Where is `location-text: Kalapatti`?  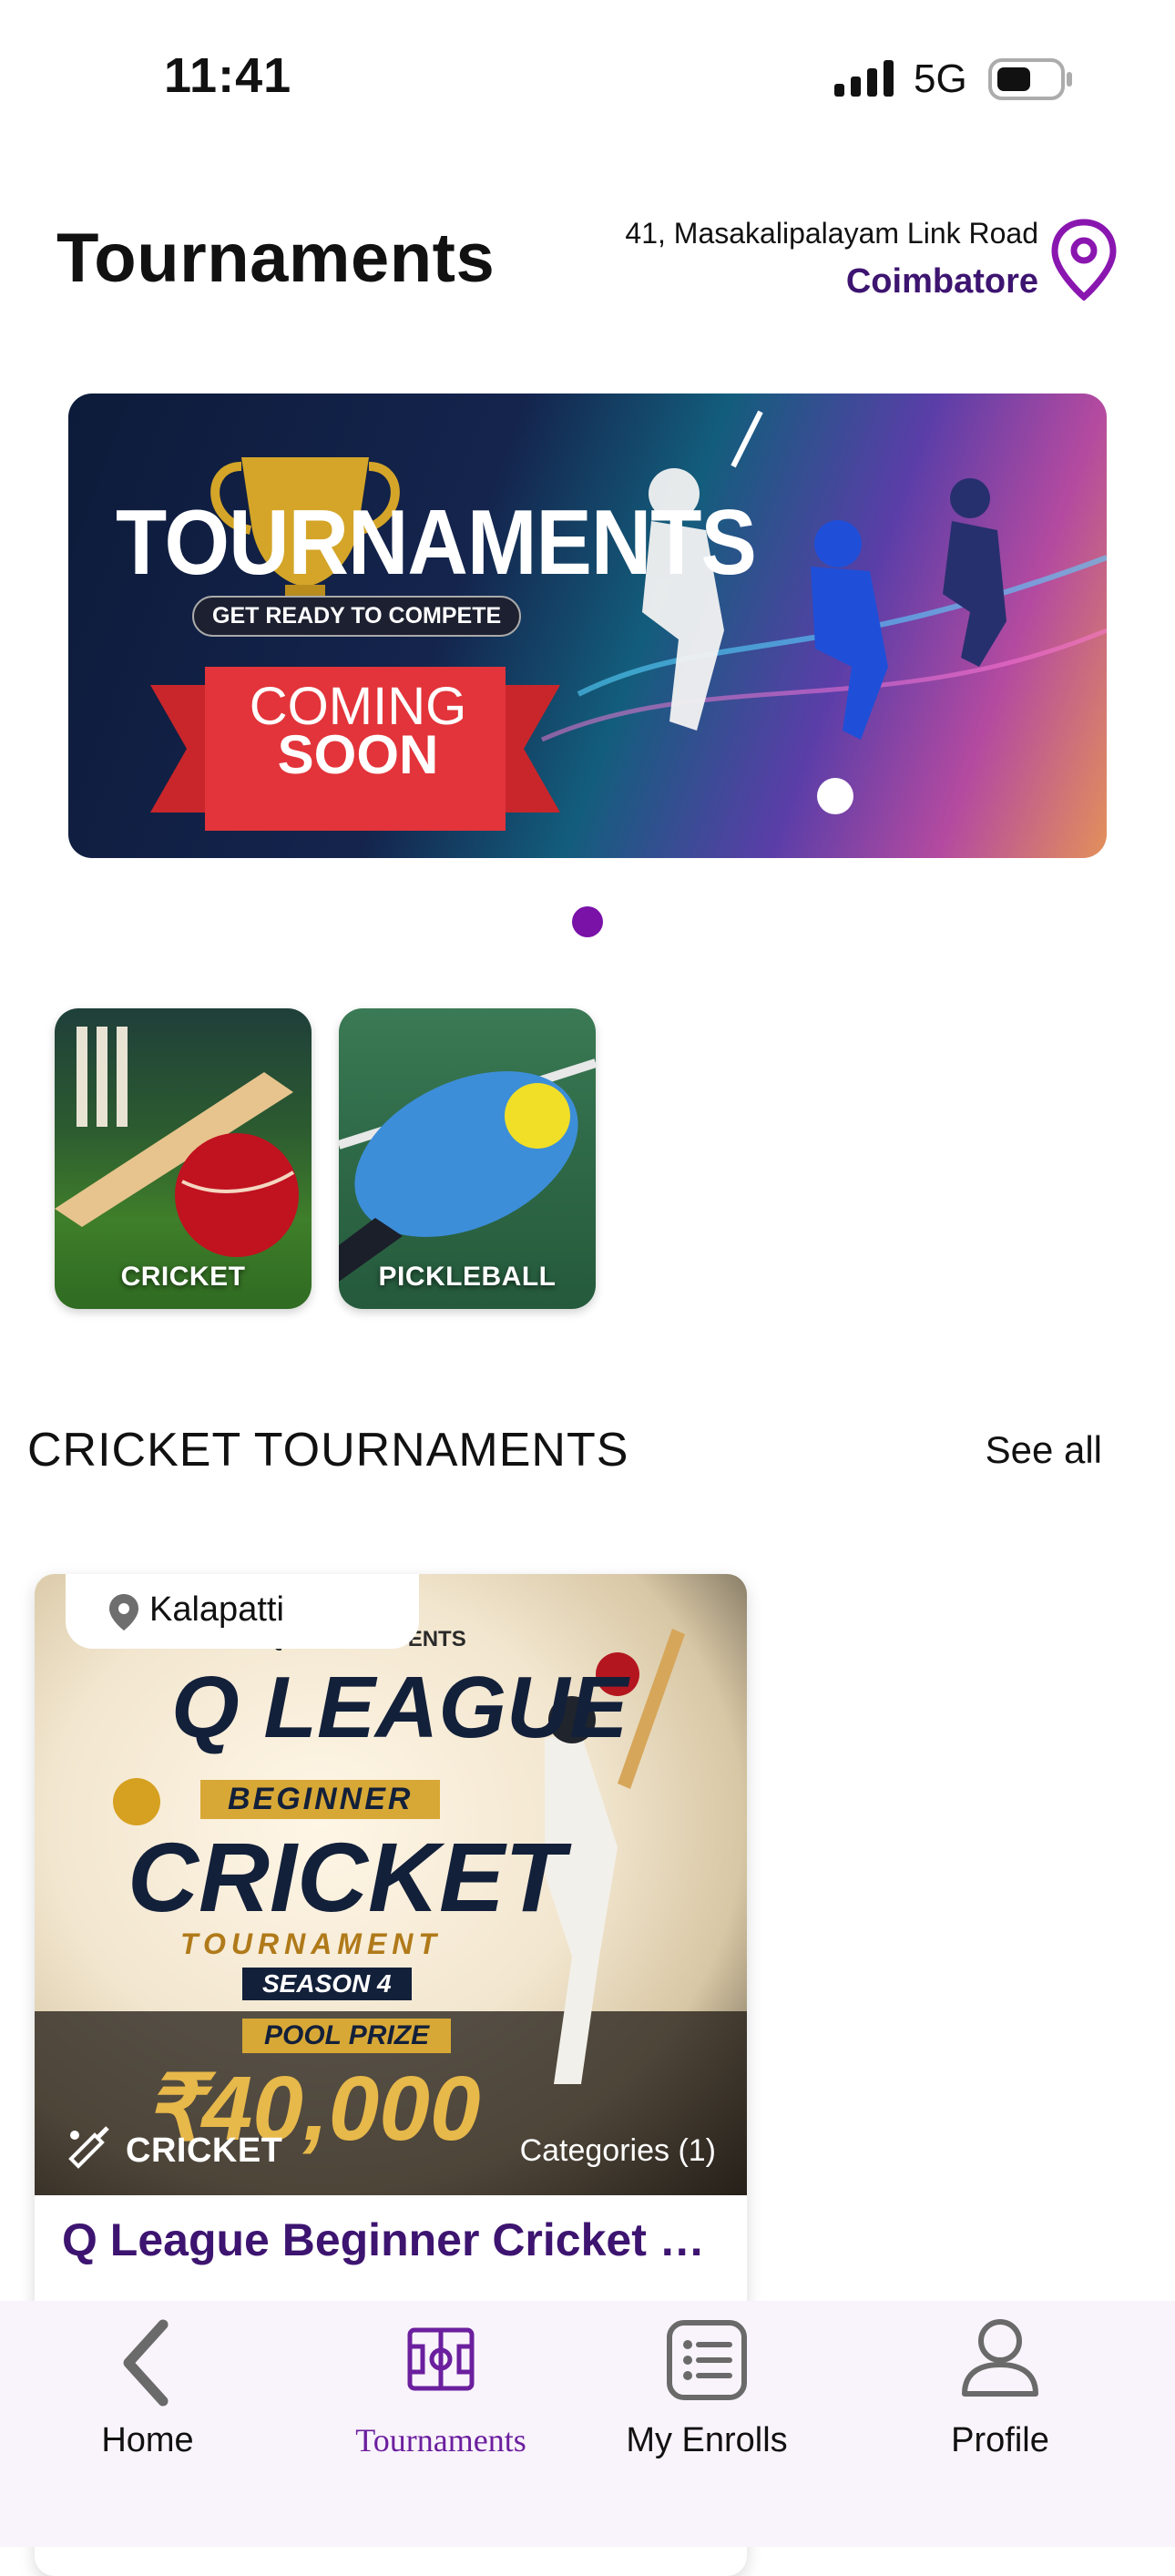
location-text: Kalapatti is located at coordinates (216, 1609).